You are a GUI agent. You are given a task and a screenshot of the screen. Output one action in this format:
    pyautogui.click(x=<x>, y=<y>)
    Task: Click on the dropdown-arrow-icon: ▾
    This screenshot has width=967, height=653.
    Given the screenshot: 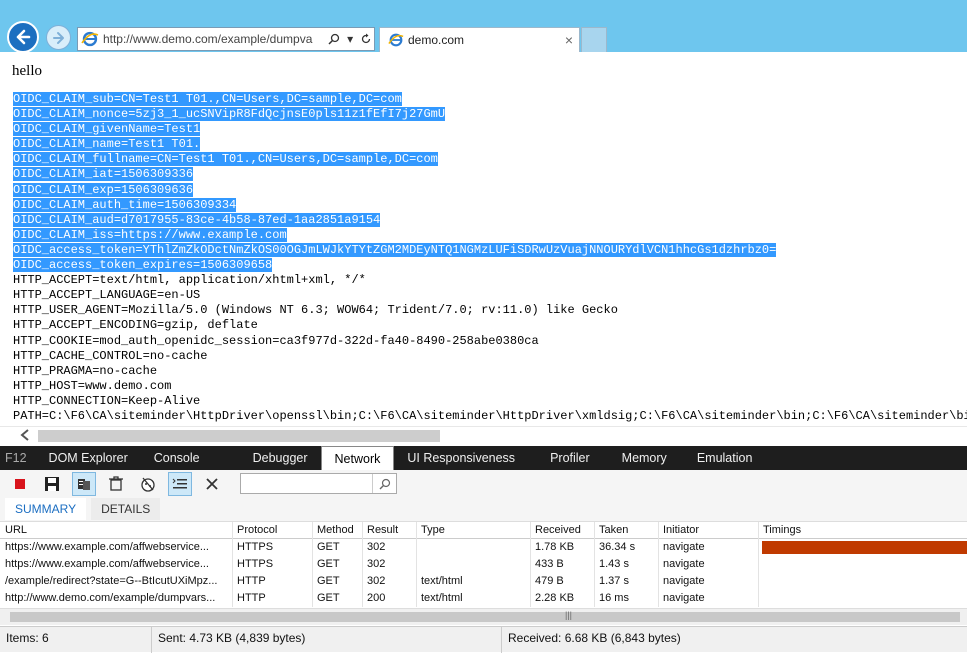 What is the action you would take?
    pyautogui.click(x=350, y=39)
    